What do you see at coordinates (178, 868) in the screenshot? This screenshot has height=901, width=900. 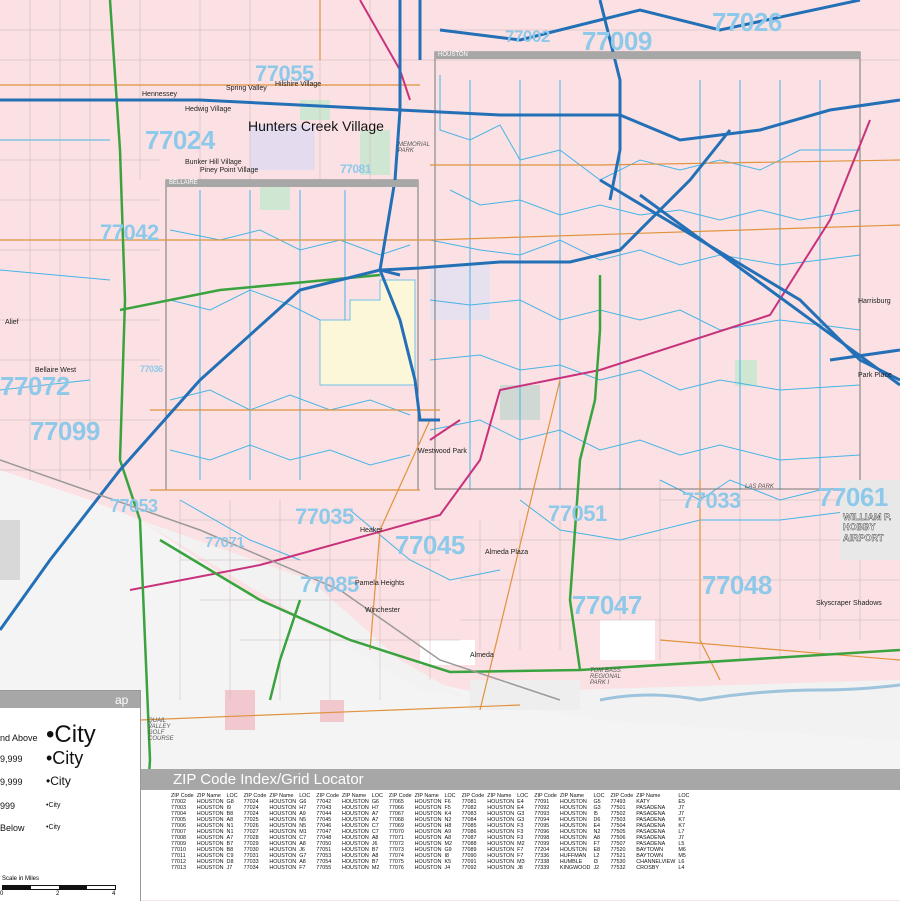 I see `zip-code-cell: 77013` at bounding box center [178, 868].